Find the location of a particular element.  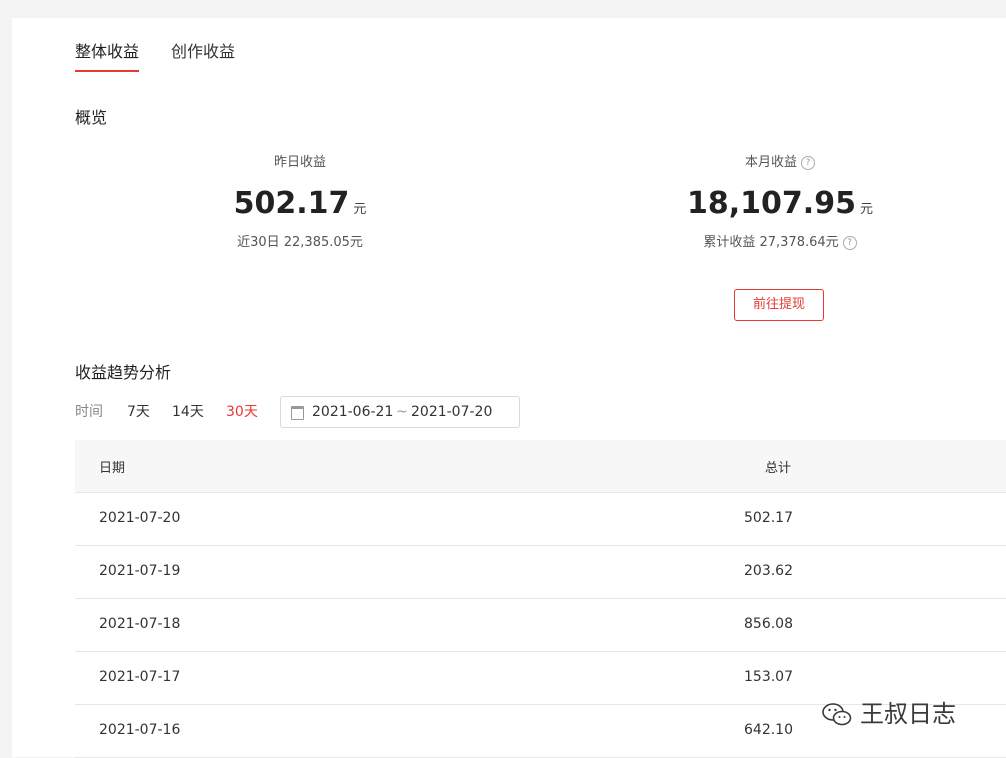

month-income-label-row: 本月收益? is located at coordinates (780, 163).